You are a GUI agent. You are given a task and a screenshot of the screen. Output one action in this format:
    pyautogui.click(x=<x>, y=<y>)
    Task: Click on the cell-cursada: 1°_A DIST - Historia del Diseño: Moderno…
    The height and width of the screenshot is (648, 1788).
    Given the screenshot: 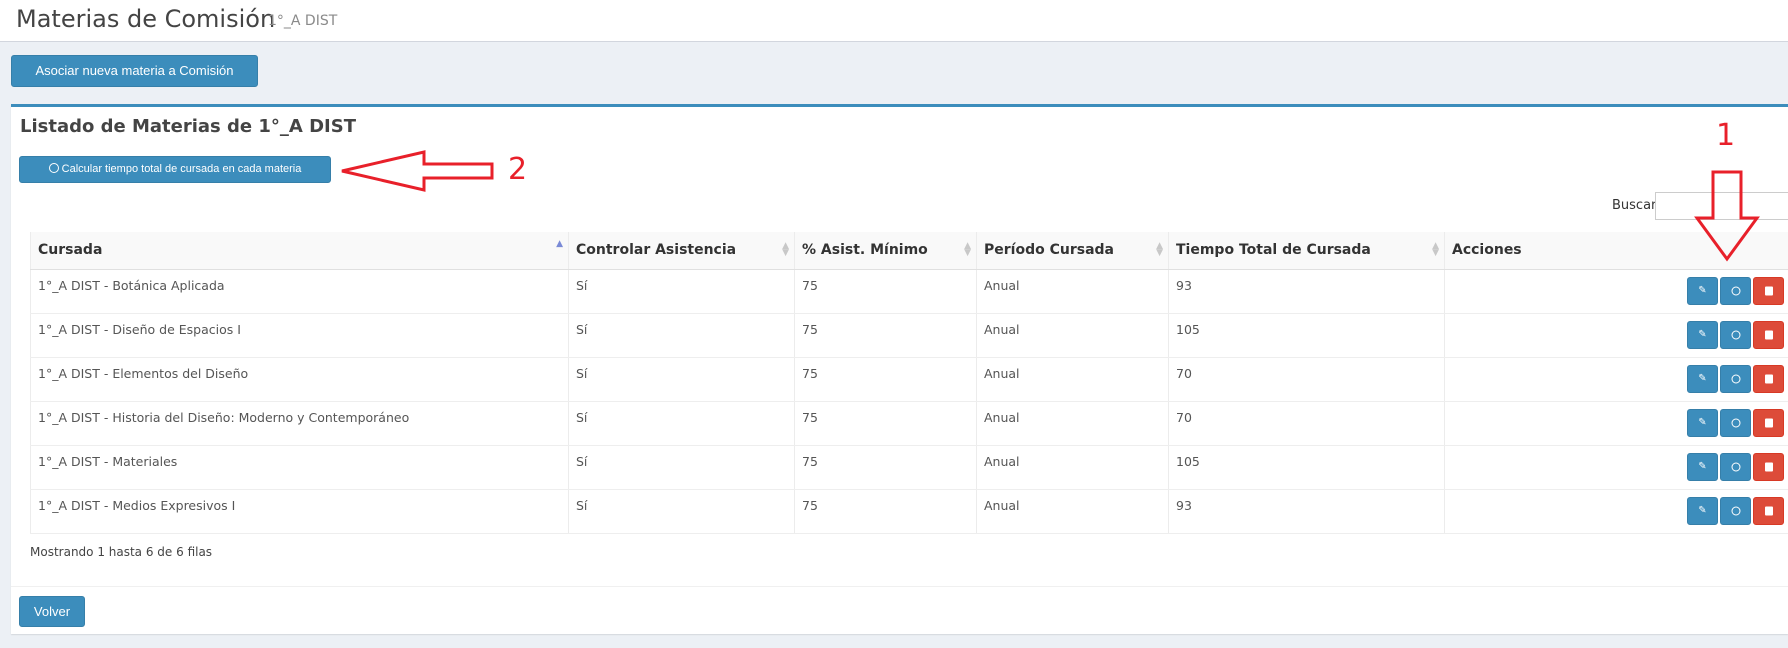 What is the action you would take?
    pyautogui.click(x=299, y=423)
    